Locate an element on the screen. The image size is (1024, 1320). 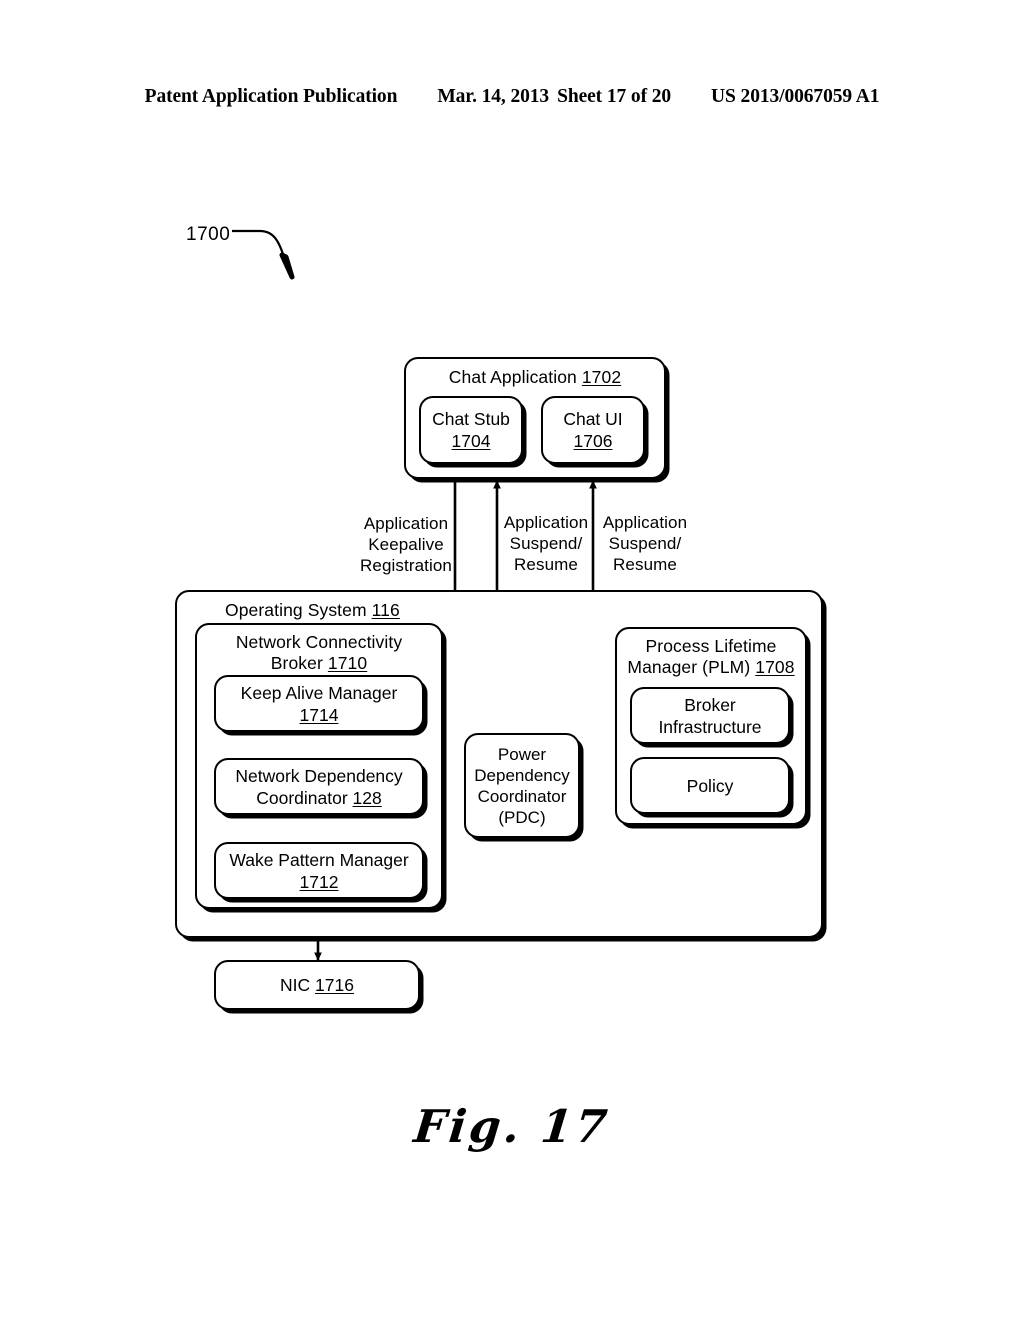
chat-stub-label: Chat Stub 1704 is located at coordinates (471, 430).